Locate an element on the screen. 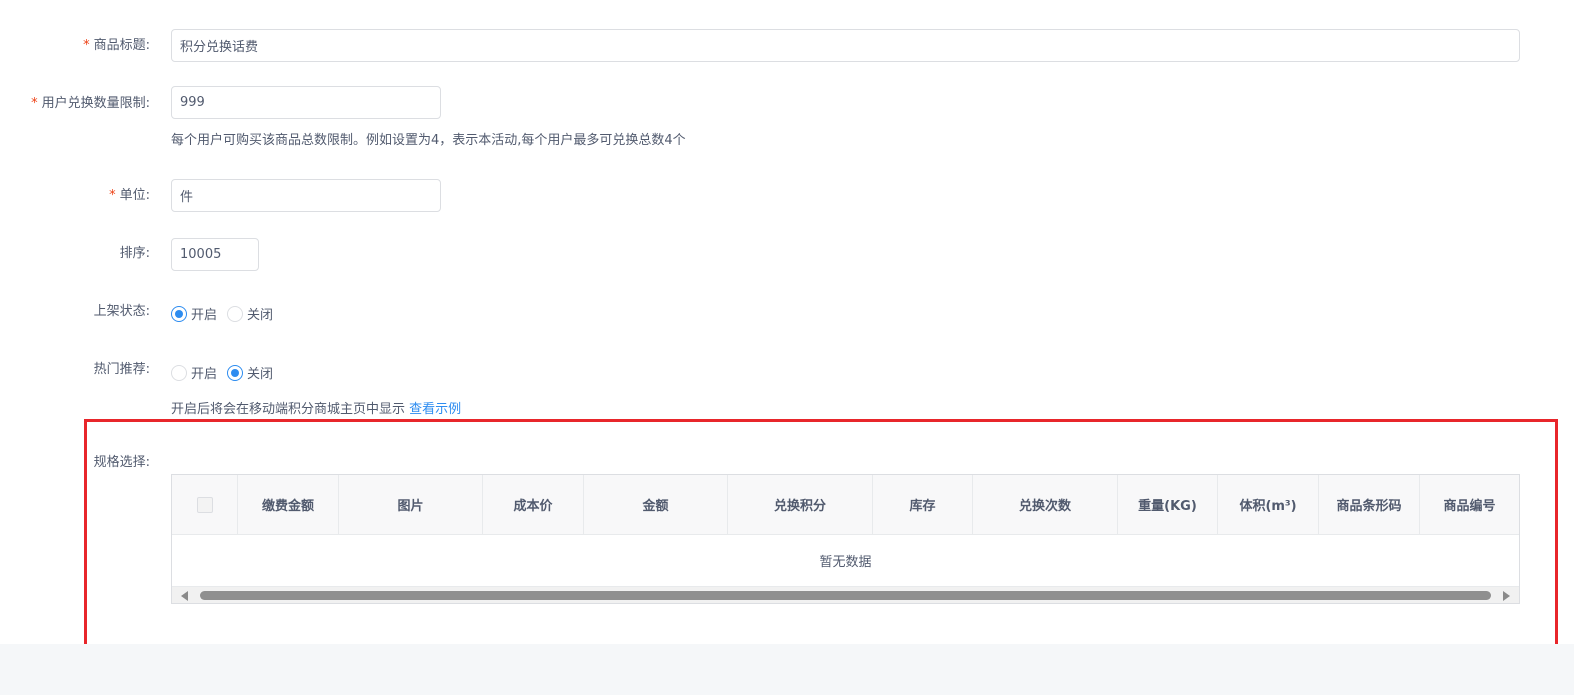 The width and height of the screenshot is (1574, 695). shelf-status-on-radio: 开启 is located at coordinates (194, 313).